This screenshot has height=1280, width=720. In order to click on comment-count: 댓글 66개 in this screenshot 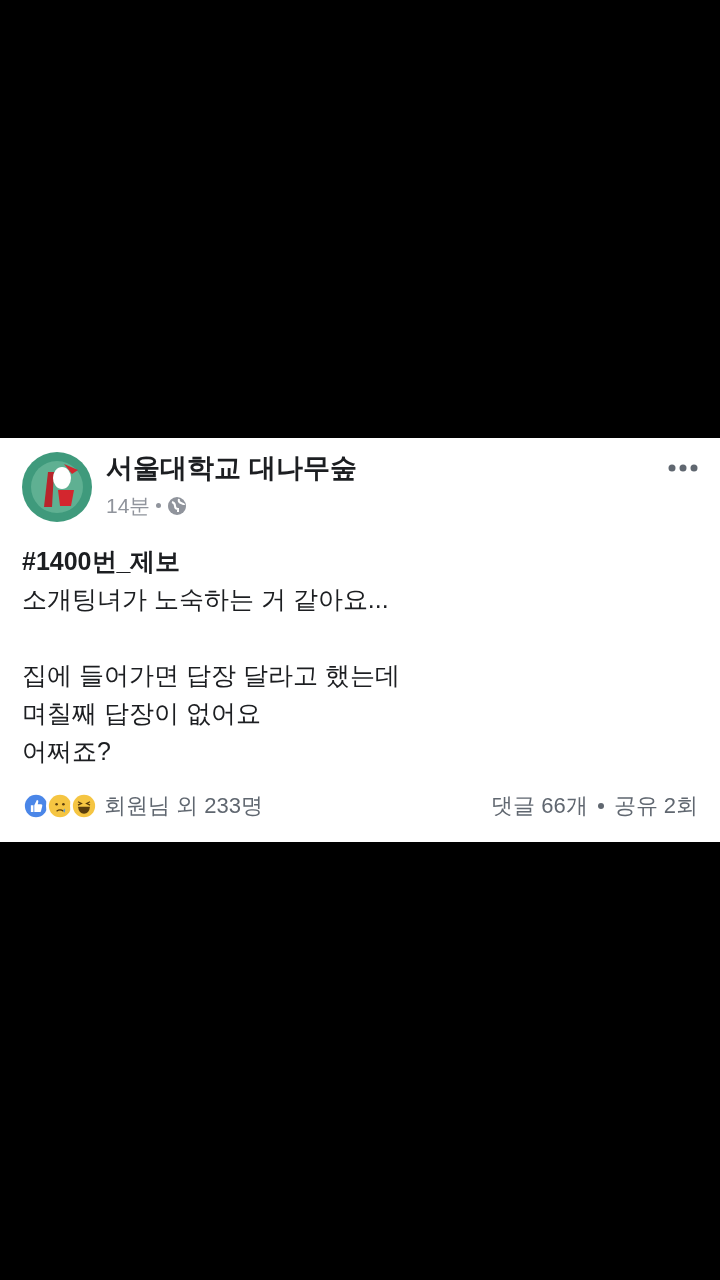, I will do `click(539, 805)`.